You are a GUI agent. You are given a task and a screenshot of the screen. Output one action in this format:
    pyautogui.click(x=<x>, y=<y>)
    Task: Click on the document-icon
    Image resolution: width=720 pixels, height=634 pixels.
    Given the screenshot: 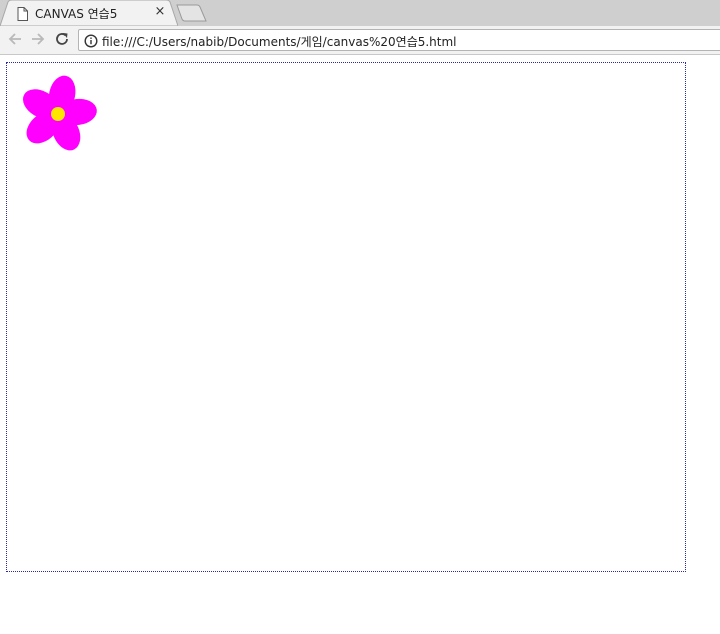 What is the action you would take?
    pyautogui.click(x=22, y=13)
    